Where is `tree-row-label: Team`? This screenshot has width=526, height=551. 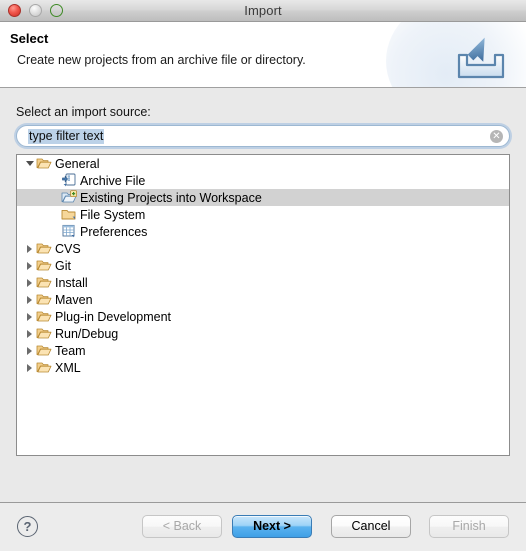
tree-row-label: Team is located at coordinates (70, 350).